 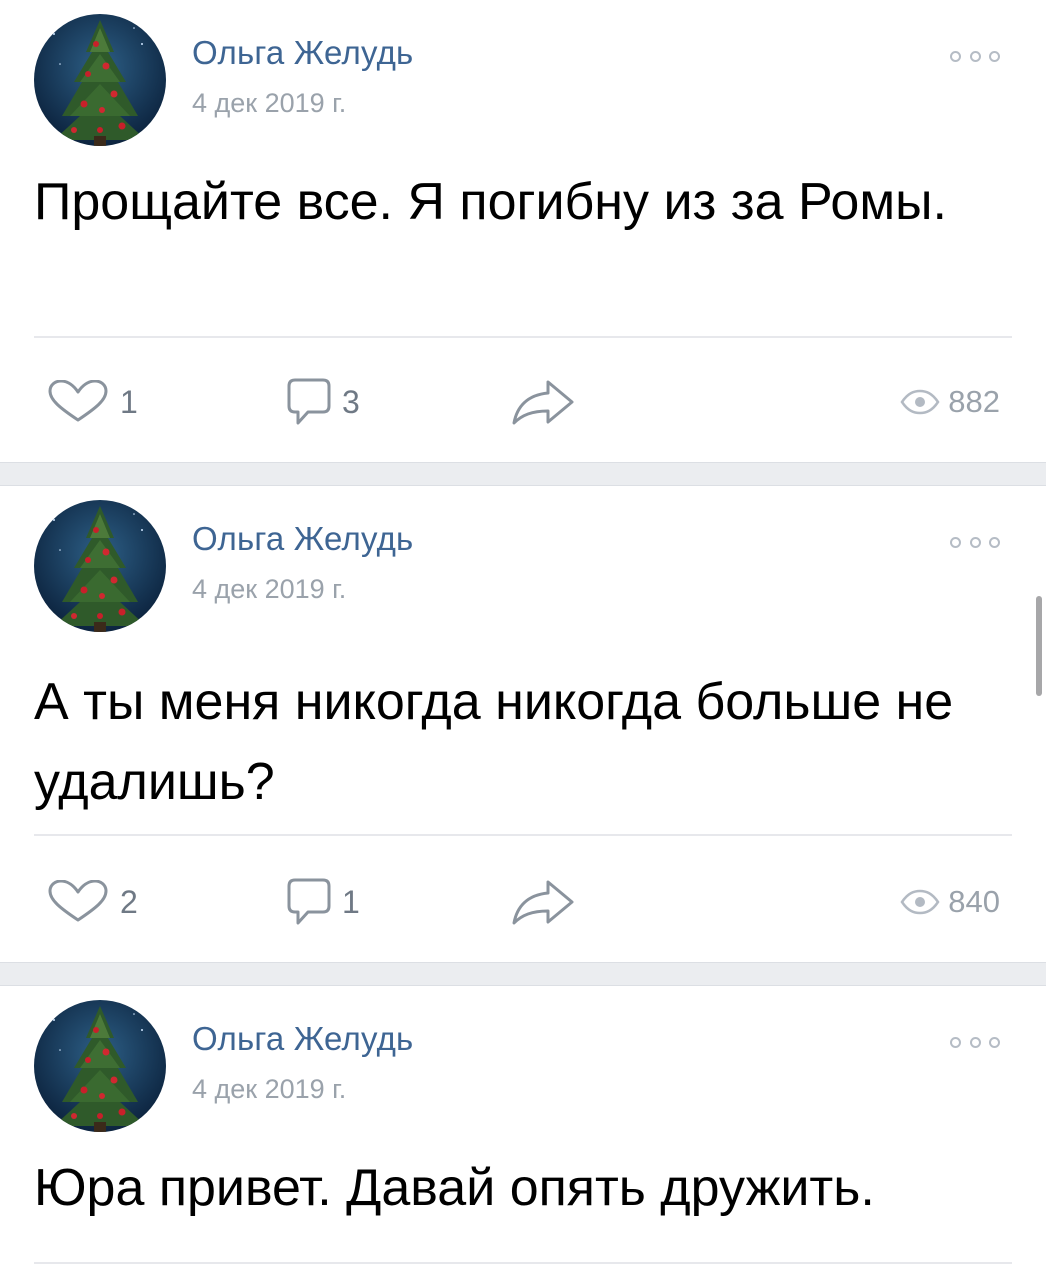 What do you see at coordinates (490, 202) in the screenshot?
I see `post-text: Прощайте все. Я погибну из за Ромы.` at bounding box center [490, 202].